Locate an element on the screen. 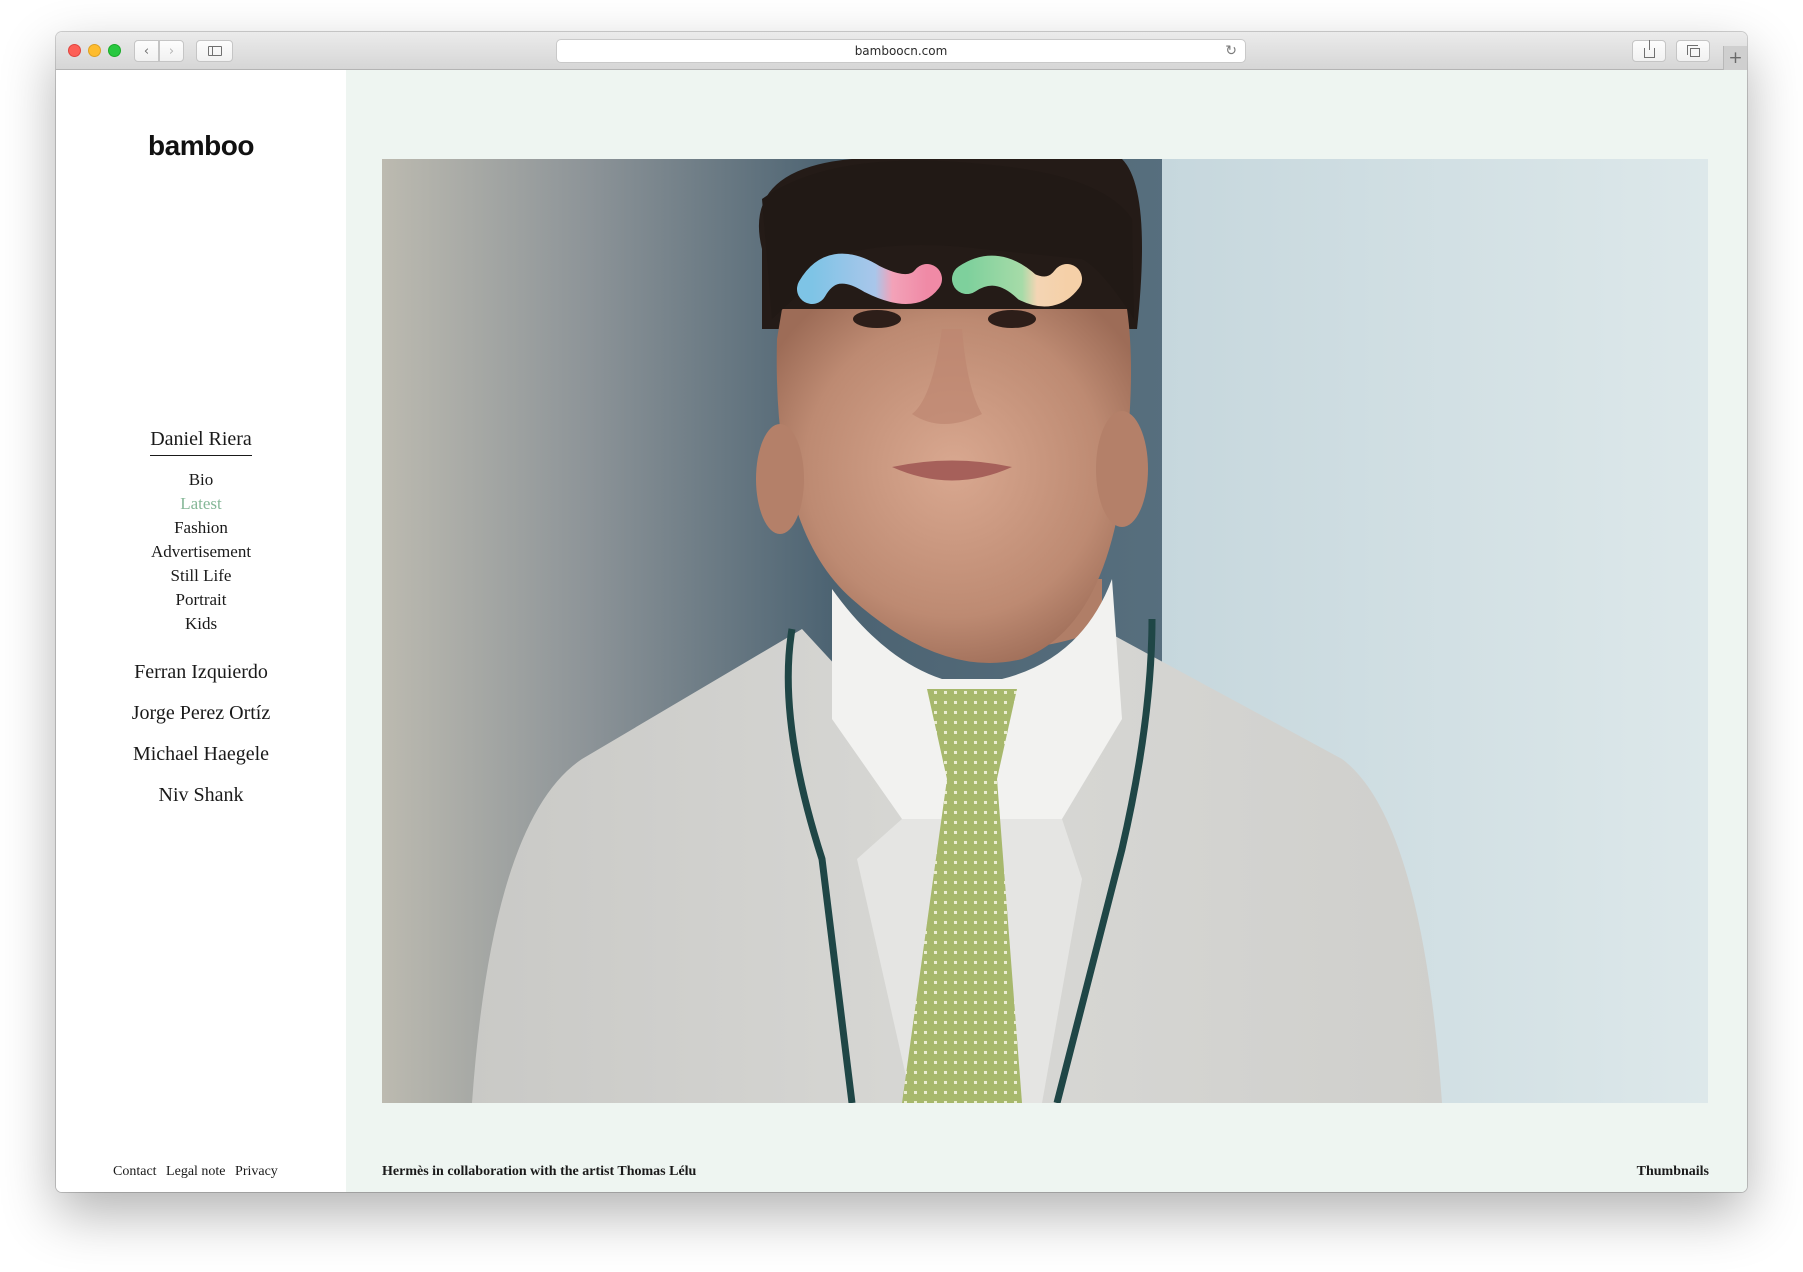 The image size is (1803, 1272). share-button is located at coordinates (1649, 51).